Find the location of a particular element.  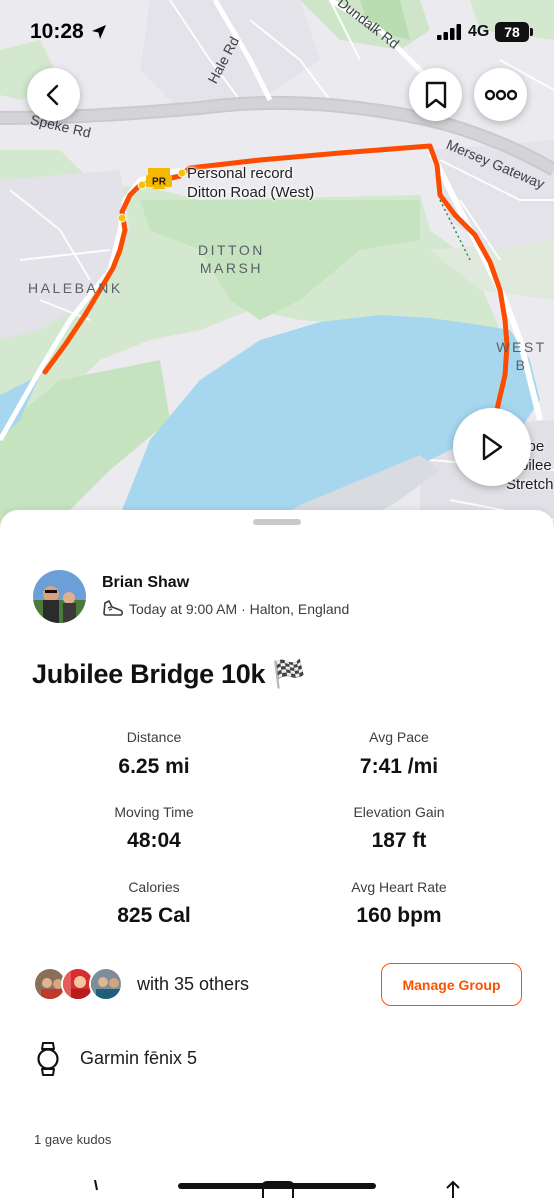

group-avatars is located at coordinates (79, 985).